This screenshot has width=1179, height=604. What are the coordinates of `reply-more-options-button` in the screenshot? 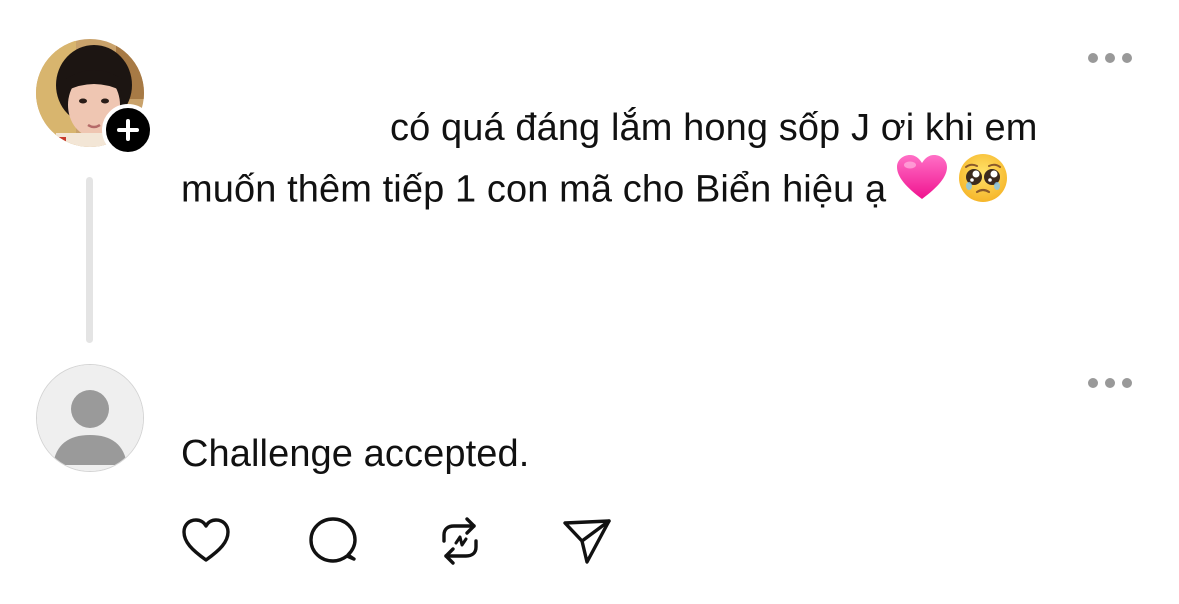 It's located at (1110, 383).